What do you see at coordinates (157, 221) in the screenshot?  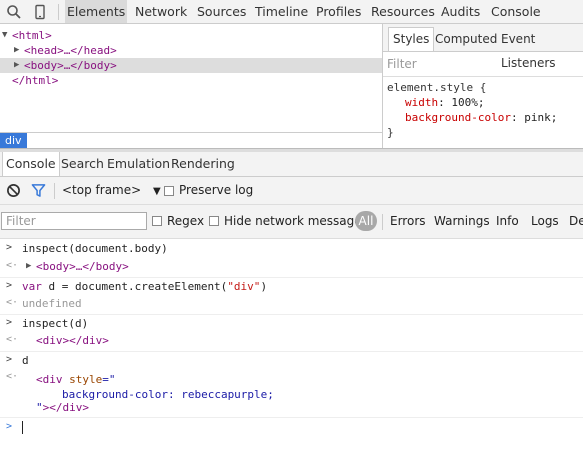 I see `regex-checkbox` at bounding box center [157, 221].